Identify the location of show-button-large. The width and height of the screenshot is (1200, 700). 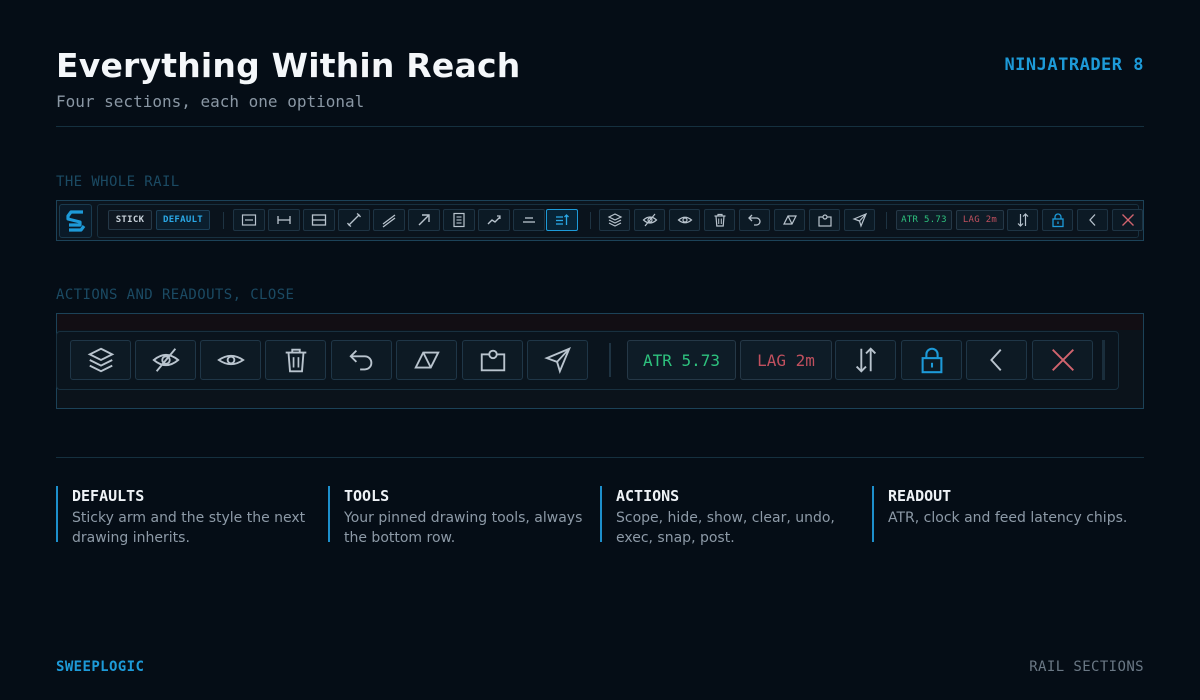
(230, 360).